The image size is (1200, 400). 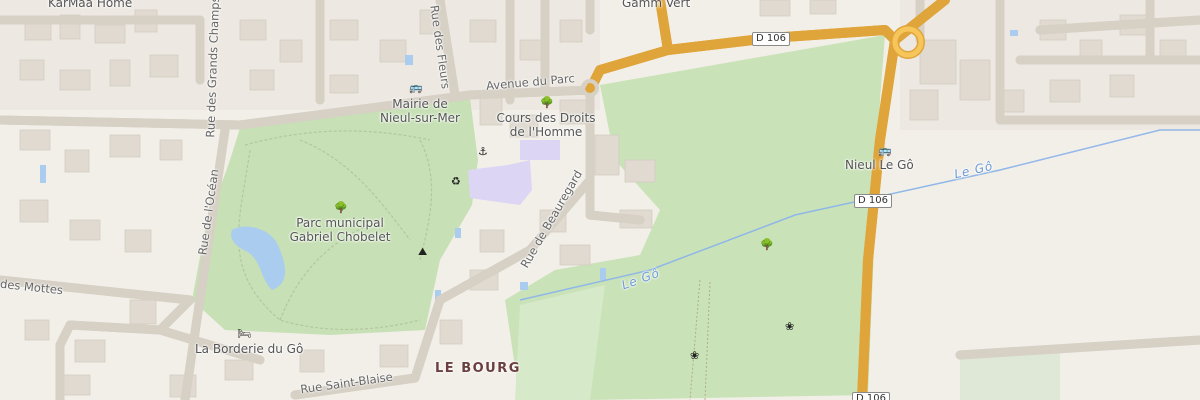 What do you see at coordinates (871, 396) in the screenshot?
I see `road-shield-d106-bottom: D 106` at bounding box center [871, 396].